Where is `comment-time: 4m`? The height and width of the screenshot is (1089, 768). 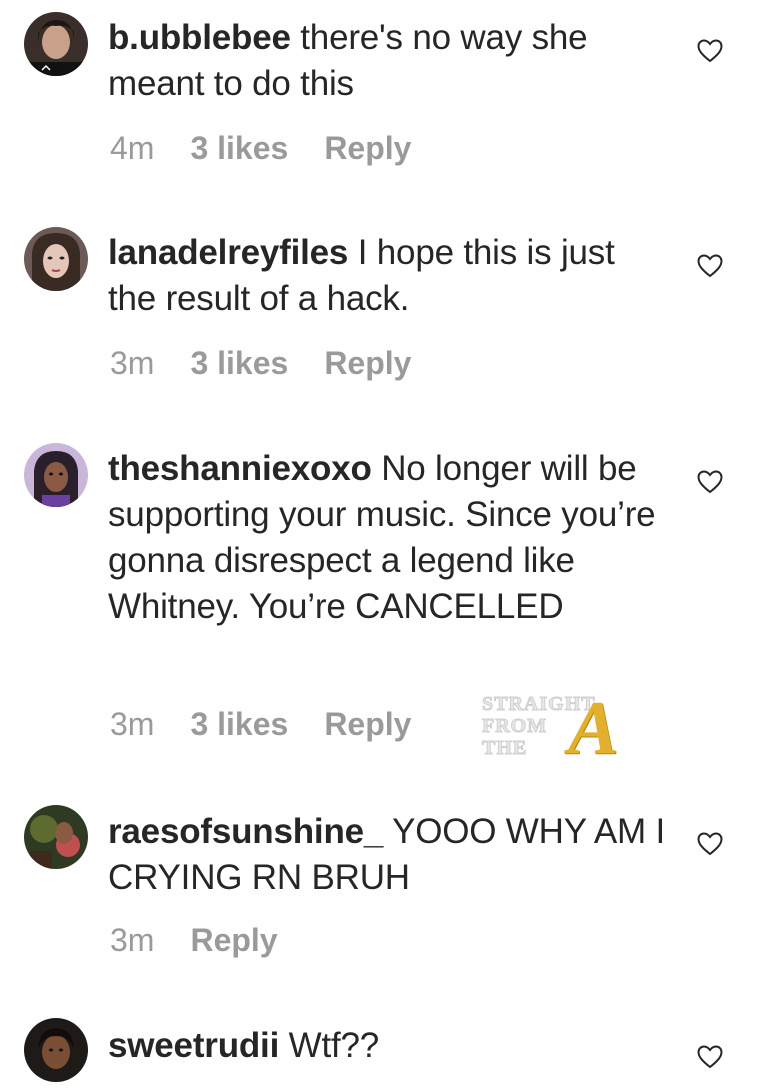 comment-time: 4m is located at coordinates (132, 148).